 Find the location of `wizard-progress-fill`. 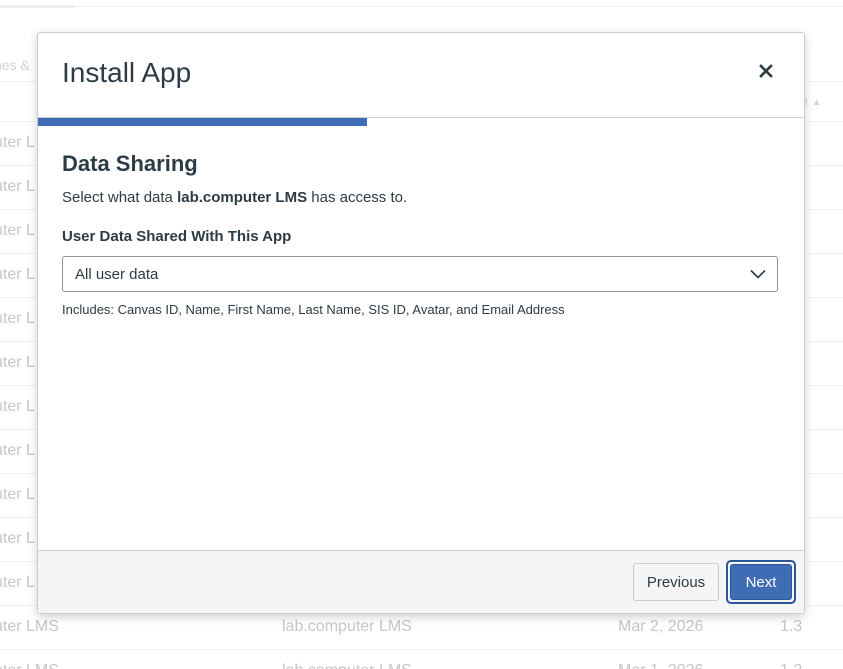

wizard-progress-fill is located at coordinates (203, 122).